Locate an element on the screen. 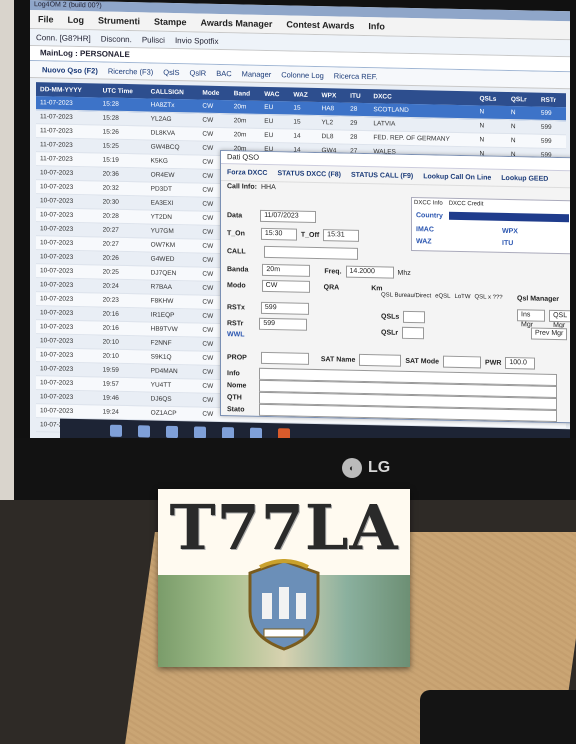  explorer-icon is located at coordinates (200, 432).